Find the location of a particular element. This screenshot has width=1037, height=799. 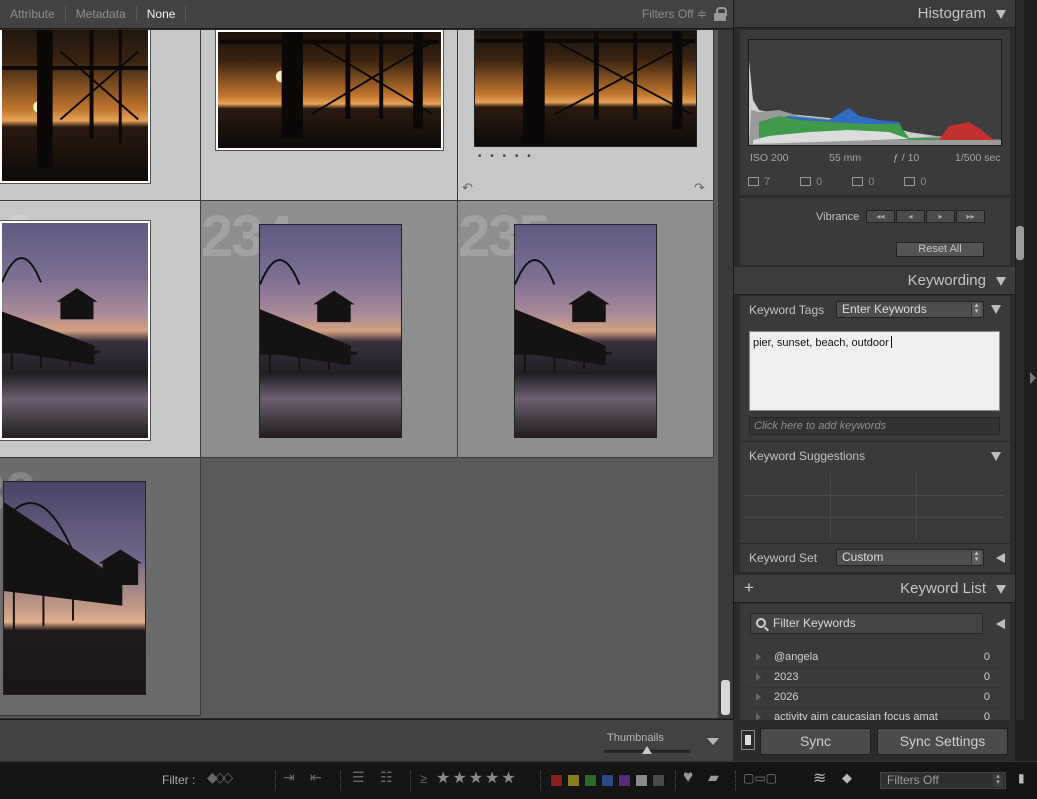

histogram-graph is located at coordinates (875, 92).